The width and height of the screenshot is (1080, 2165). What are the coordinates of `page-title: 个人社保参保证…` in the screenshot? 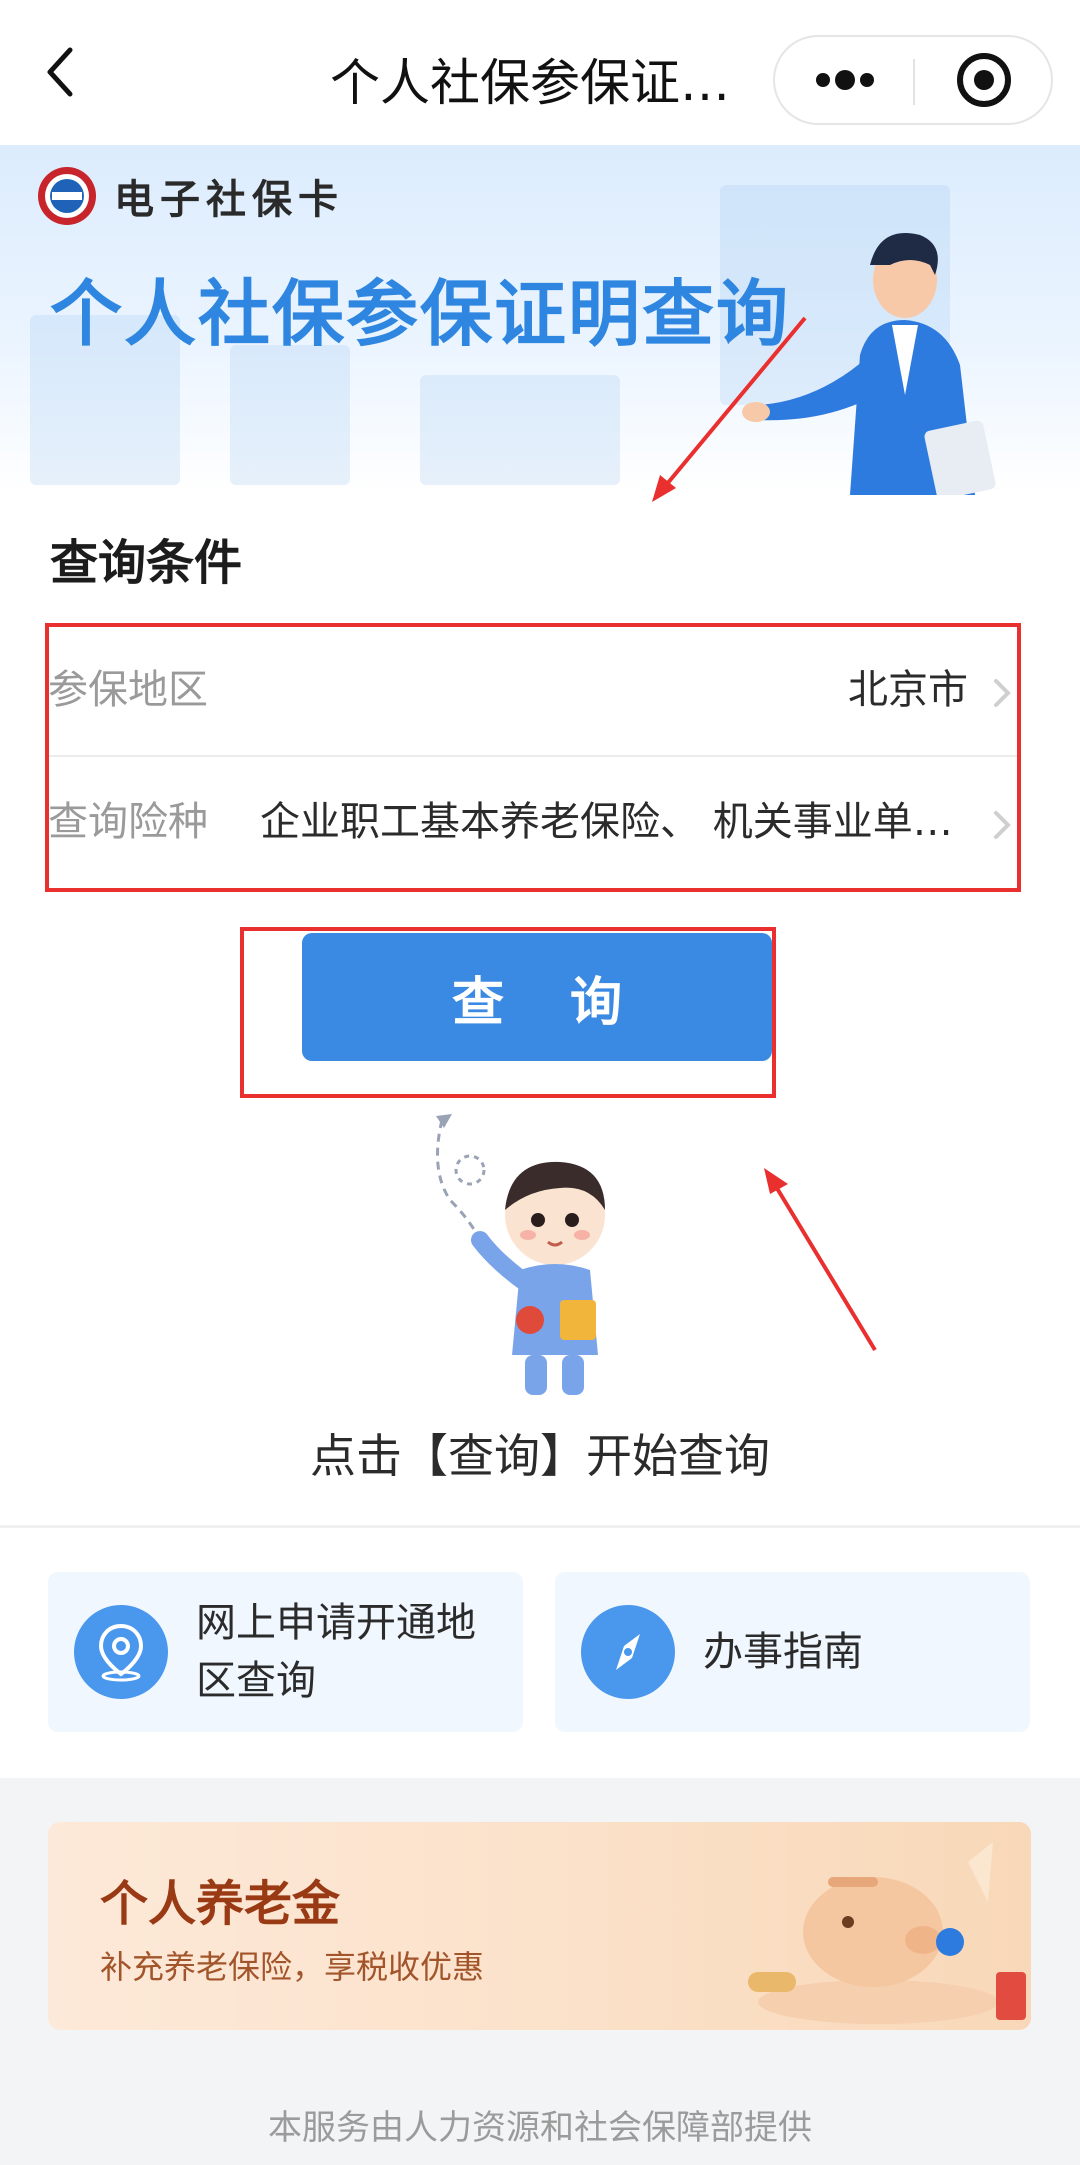 It's located at (530, 83).